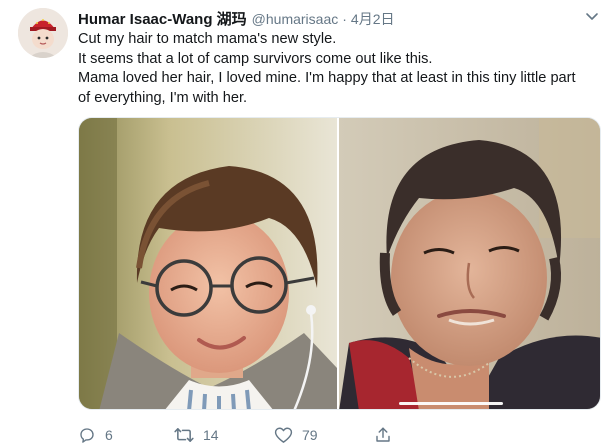  I want to click on reply-icon, so click(87, 435).